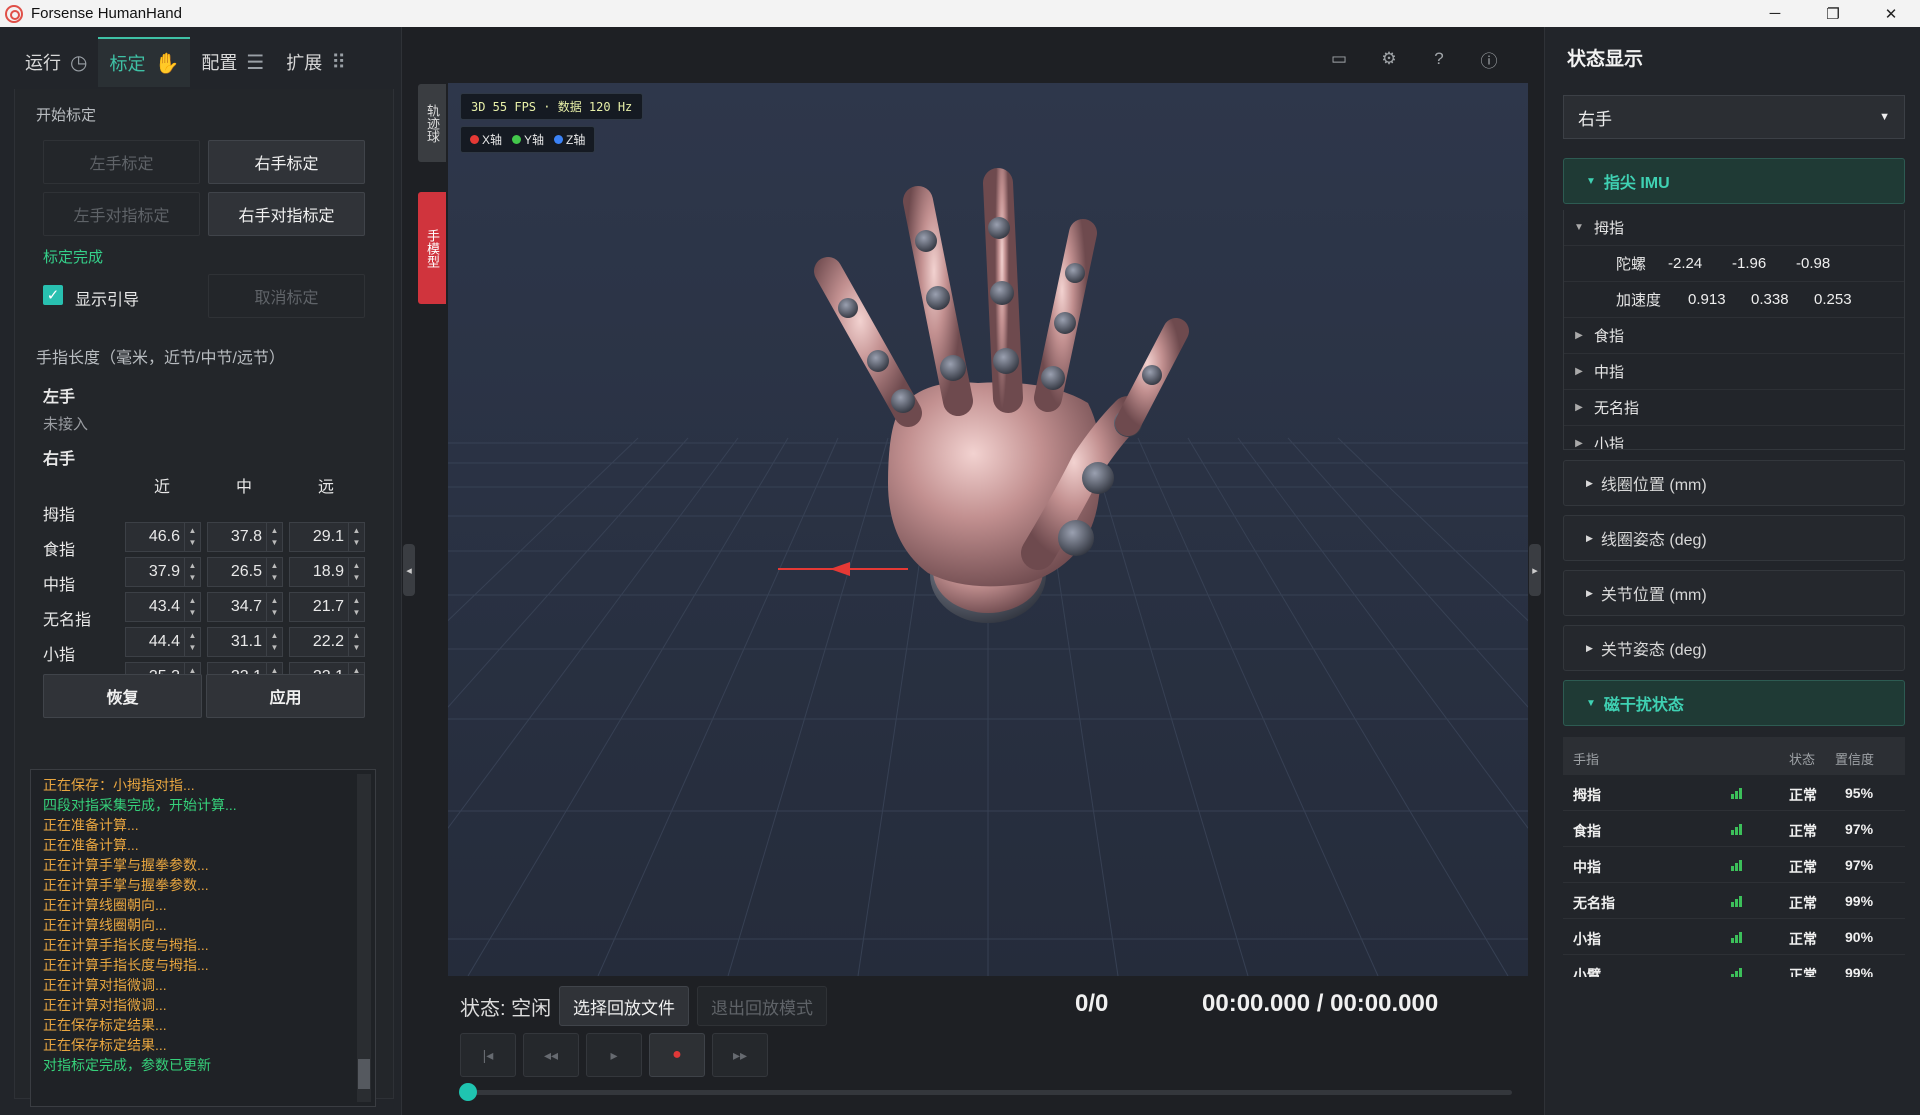 This screenshot has width=1920, height=1115. I want to click on select-playback-file-button: 选择回放文件, so click(624, 1006).